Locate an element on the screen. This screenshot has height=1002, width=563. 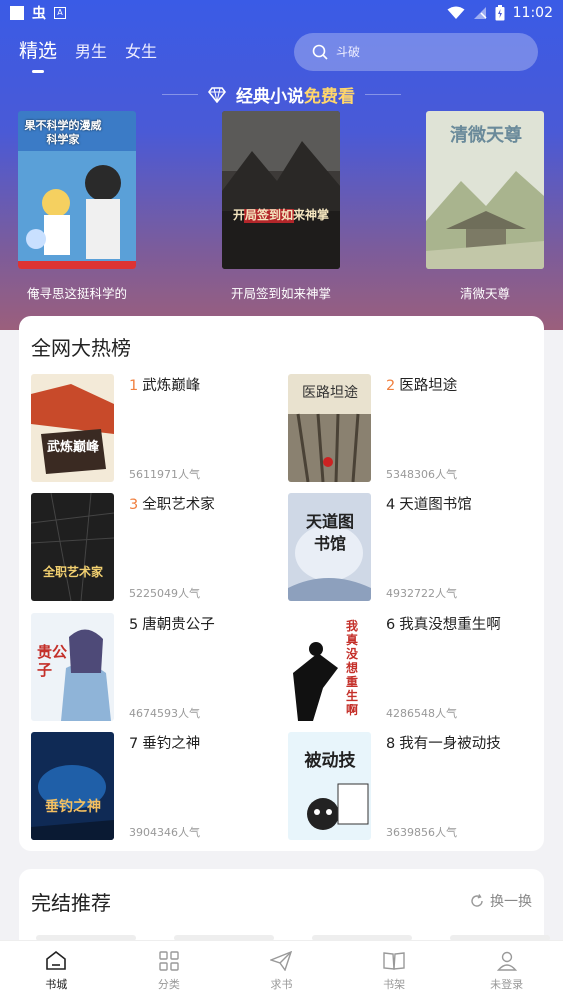
featured-book: 果不科学的漫威科学家 俺寻思这挺科学的 is located at coordinates (77, 206).